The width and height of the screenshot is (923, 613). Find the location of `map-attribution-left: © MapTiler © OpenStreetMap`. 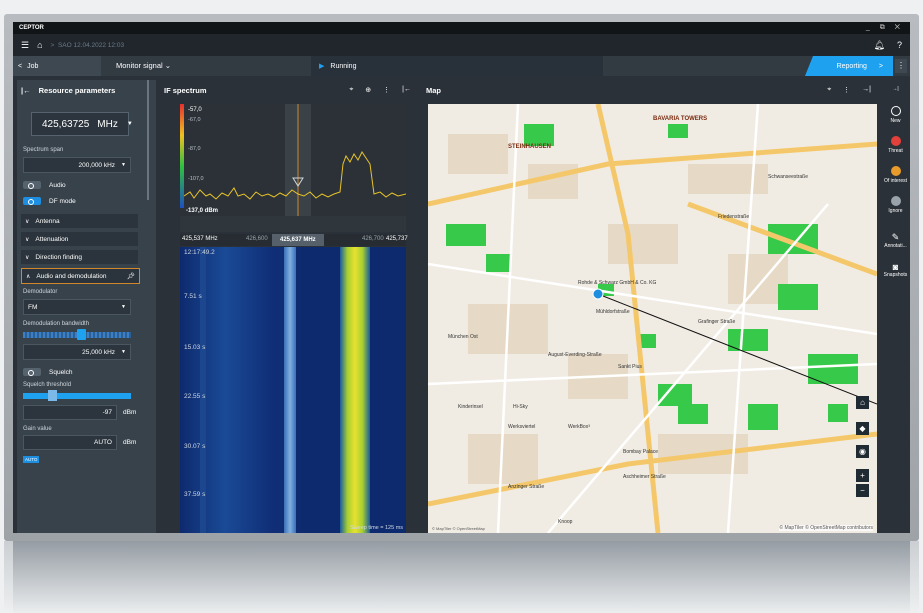

map-attribution-left: © MapTiler © OpenStreetMap is located at coordinates (458, 528).